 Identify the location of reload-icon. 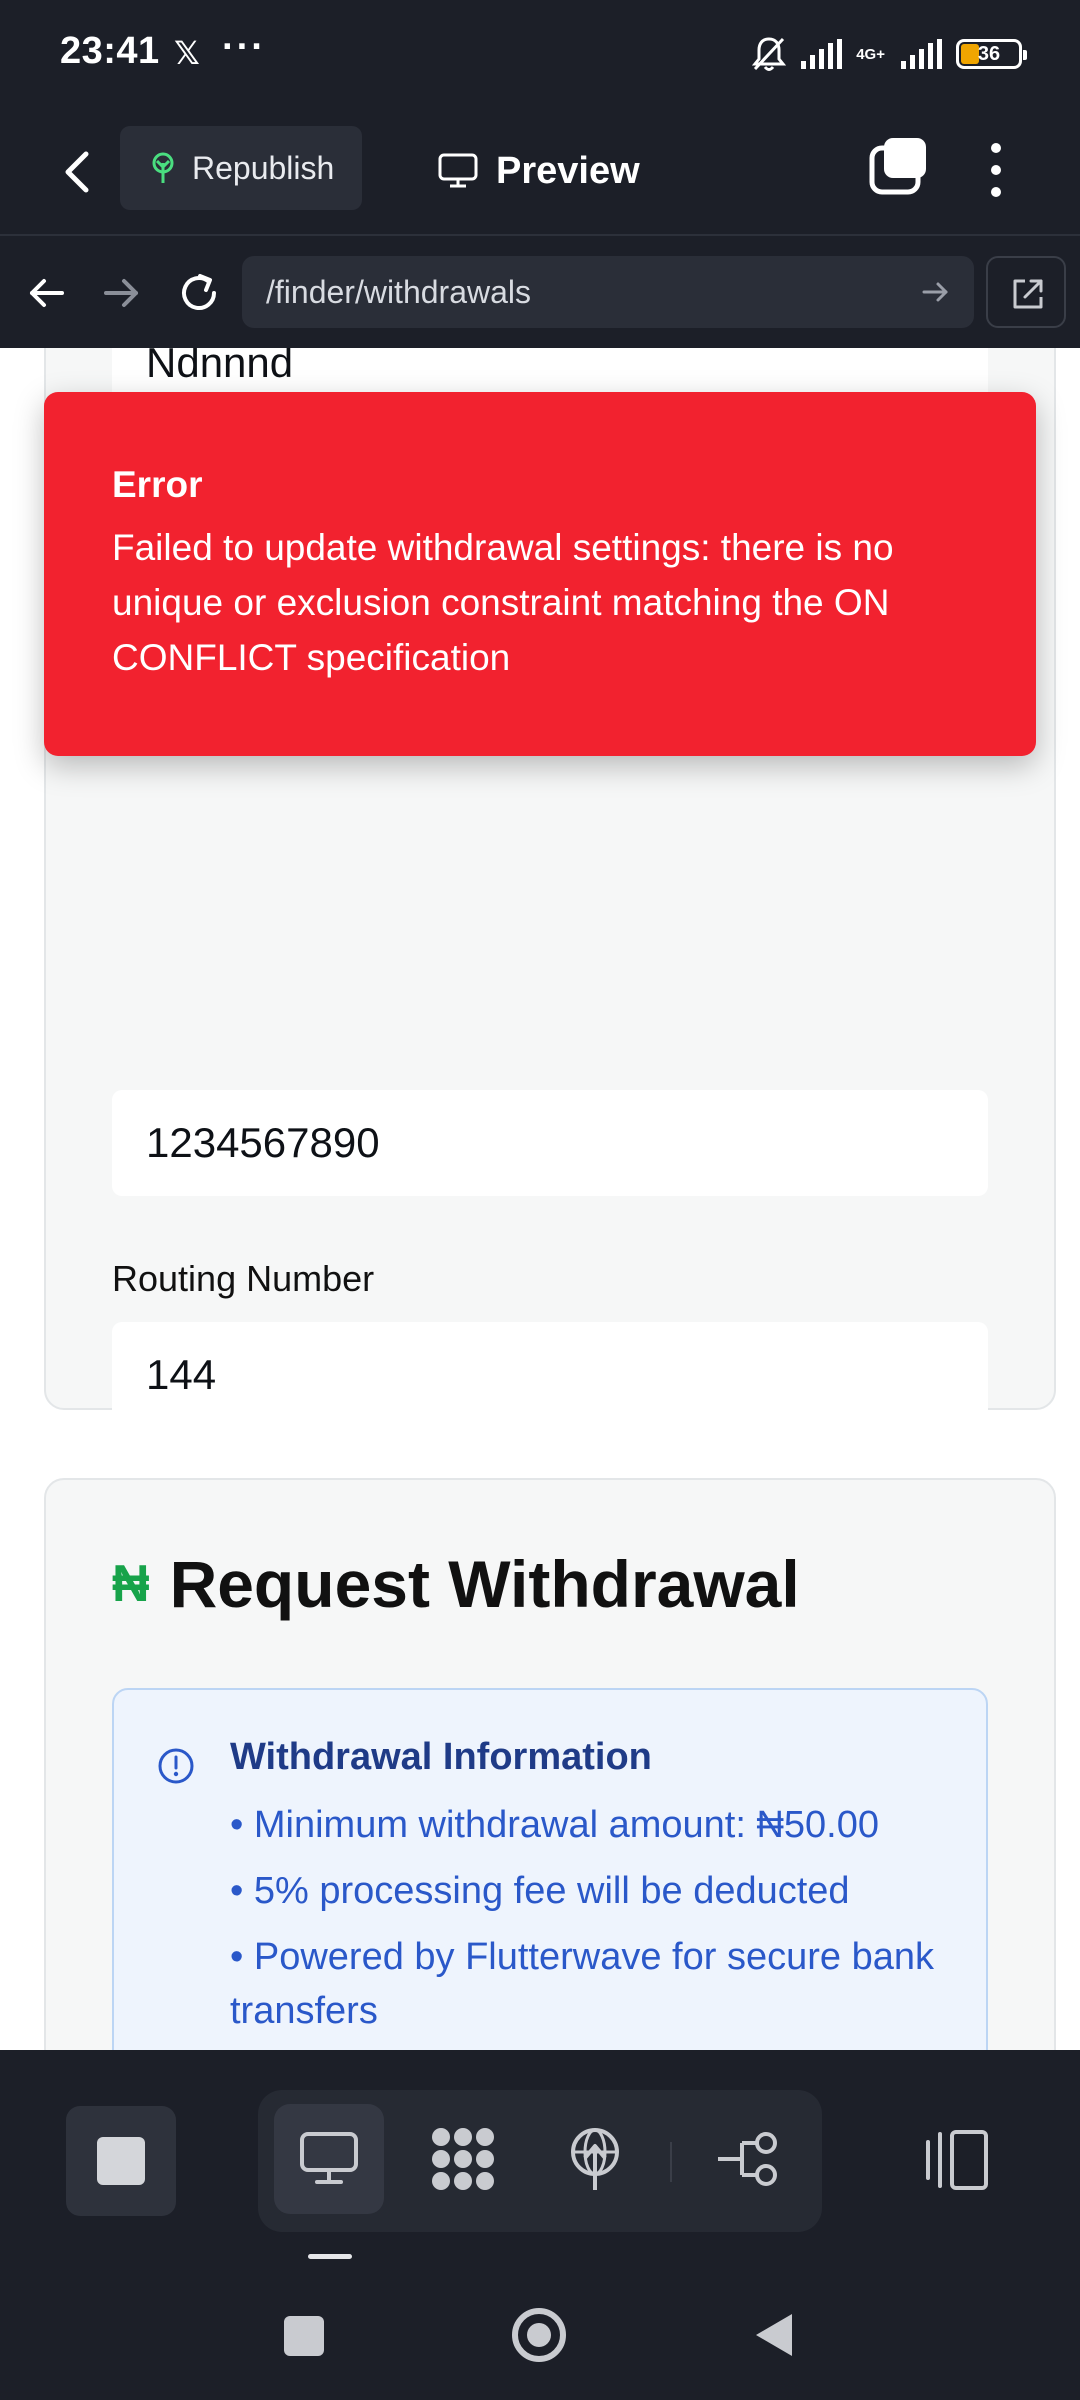
(199, 293).